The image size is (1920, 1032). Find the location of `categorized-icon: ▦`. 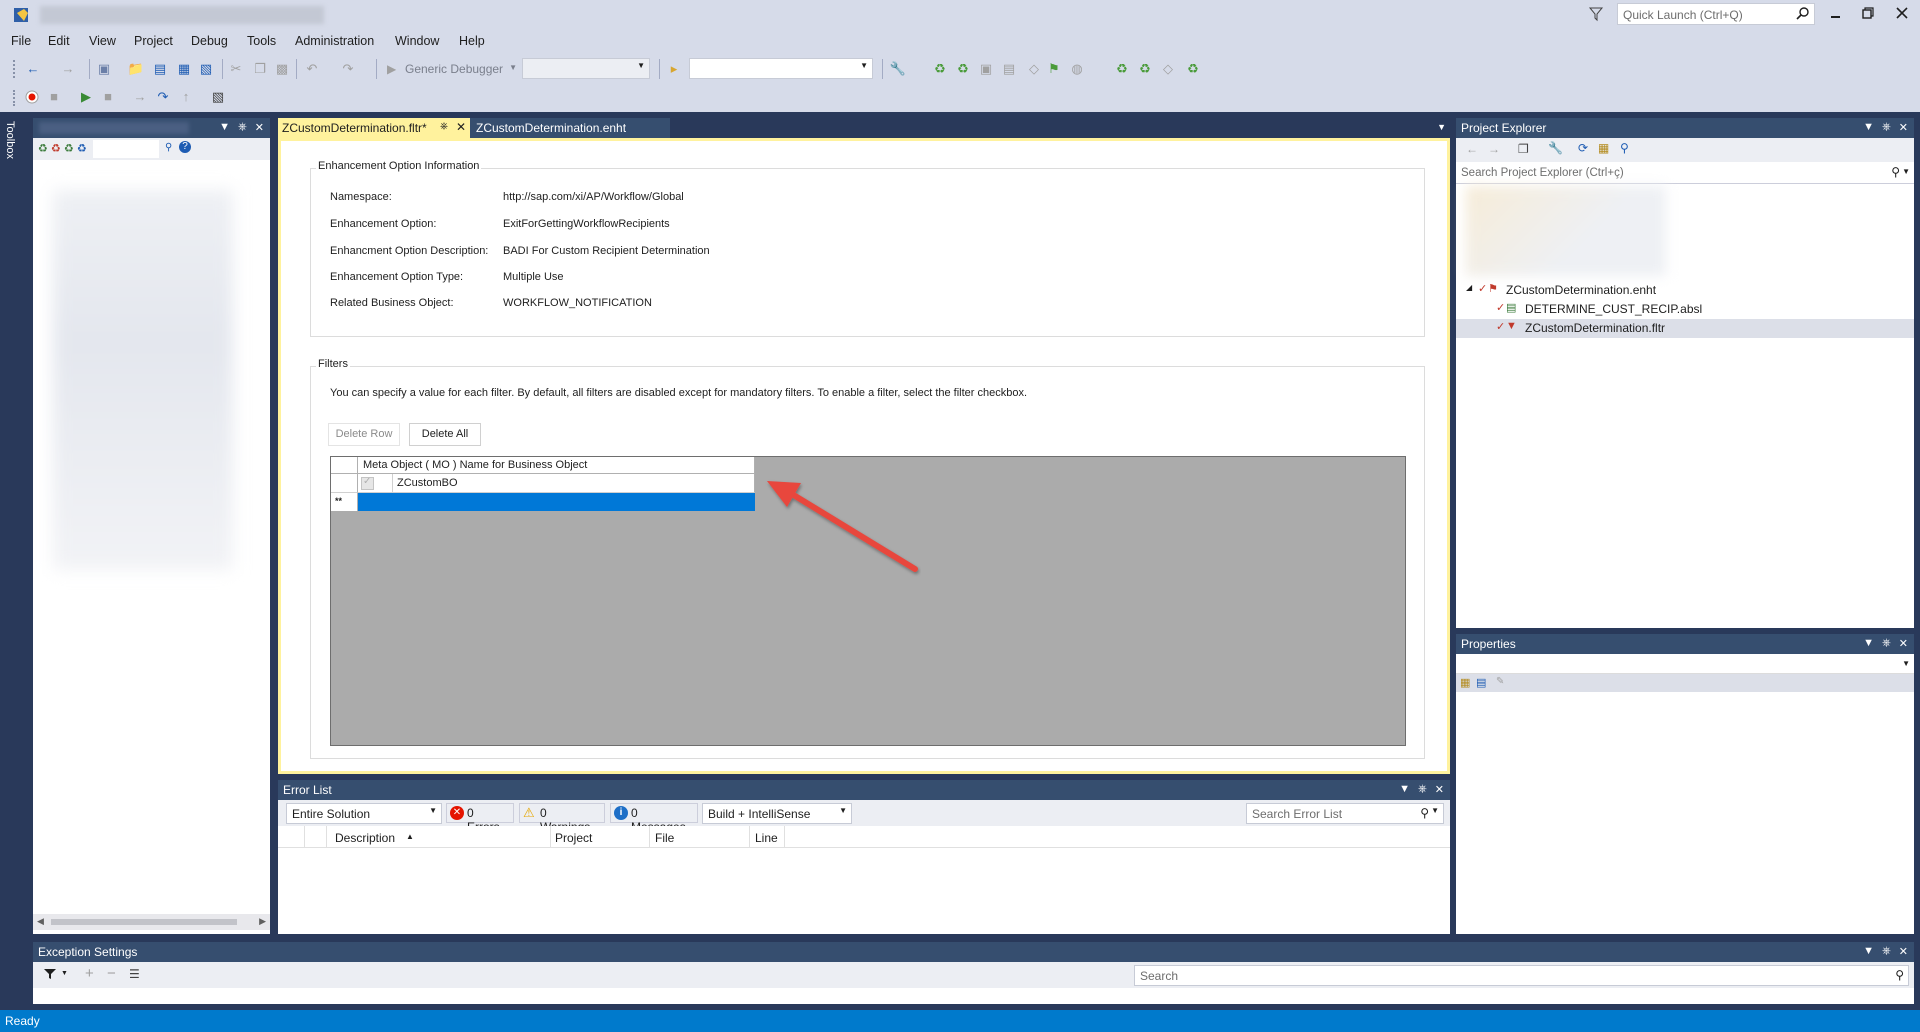

categorized-icon: ▦ is located at coordinates (1465, 682).